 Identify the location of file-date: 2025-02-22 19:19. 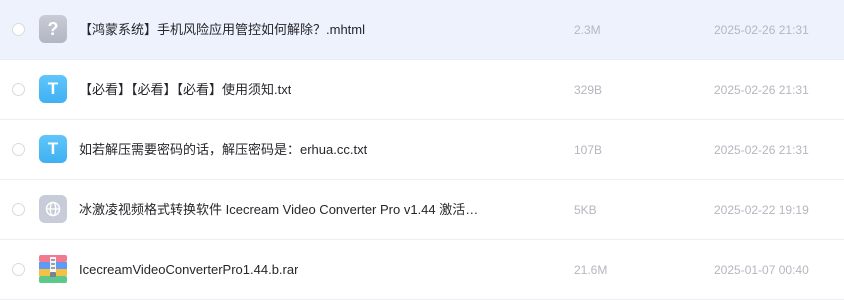
(761, 210).